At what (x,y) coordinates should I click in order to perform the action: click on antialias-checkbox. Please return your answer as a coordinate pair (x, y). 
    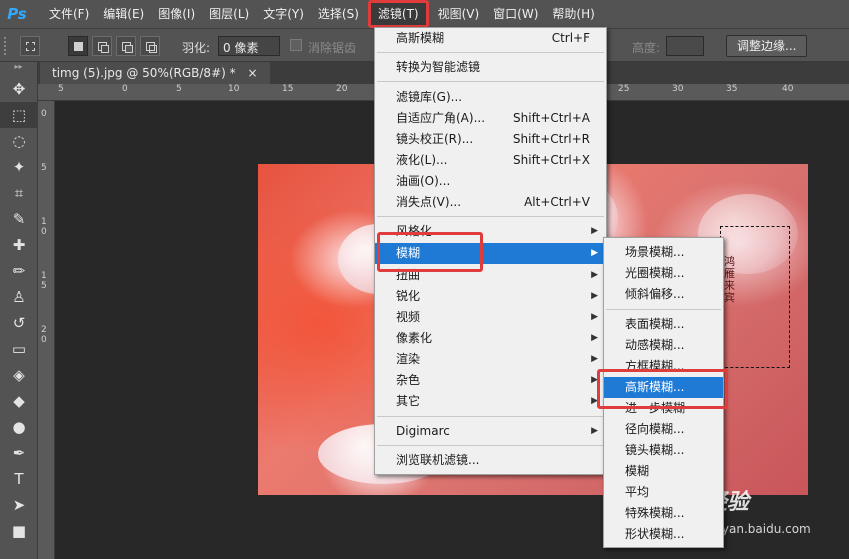
    Looking at the image, I should click on (296, 45).